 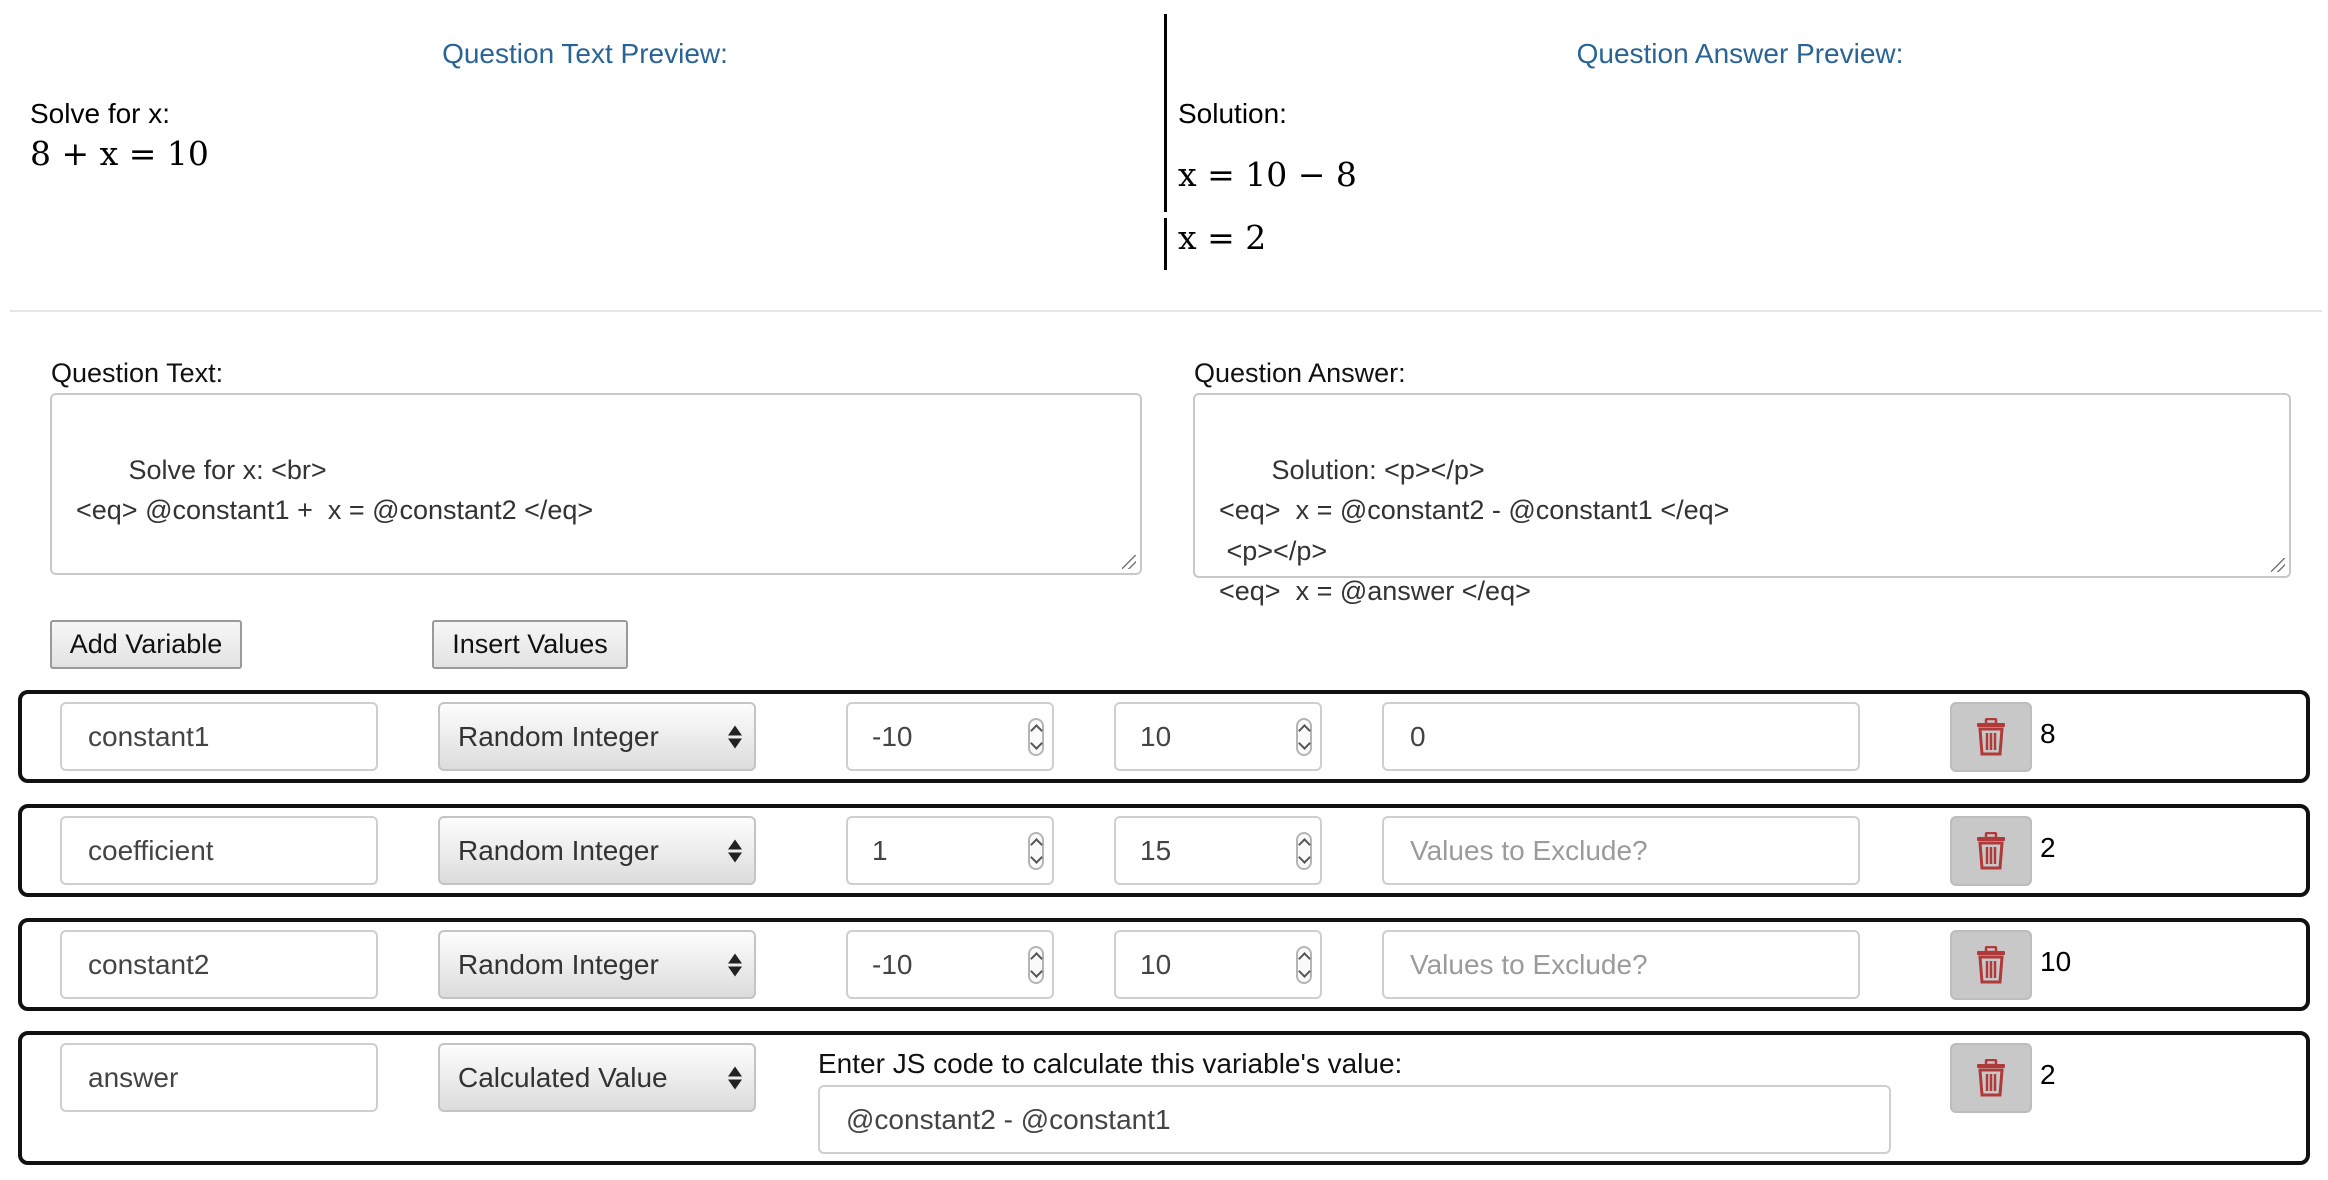 I want to click on question-answer-label: Question Answer:, so click(x=1300, y=373).